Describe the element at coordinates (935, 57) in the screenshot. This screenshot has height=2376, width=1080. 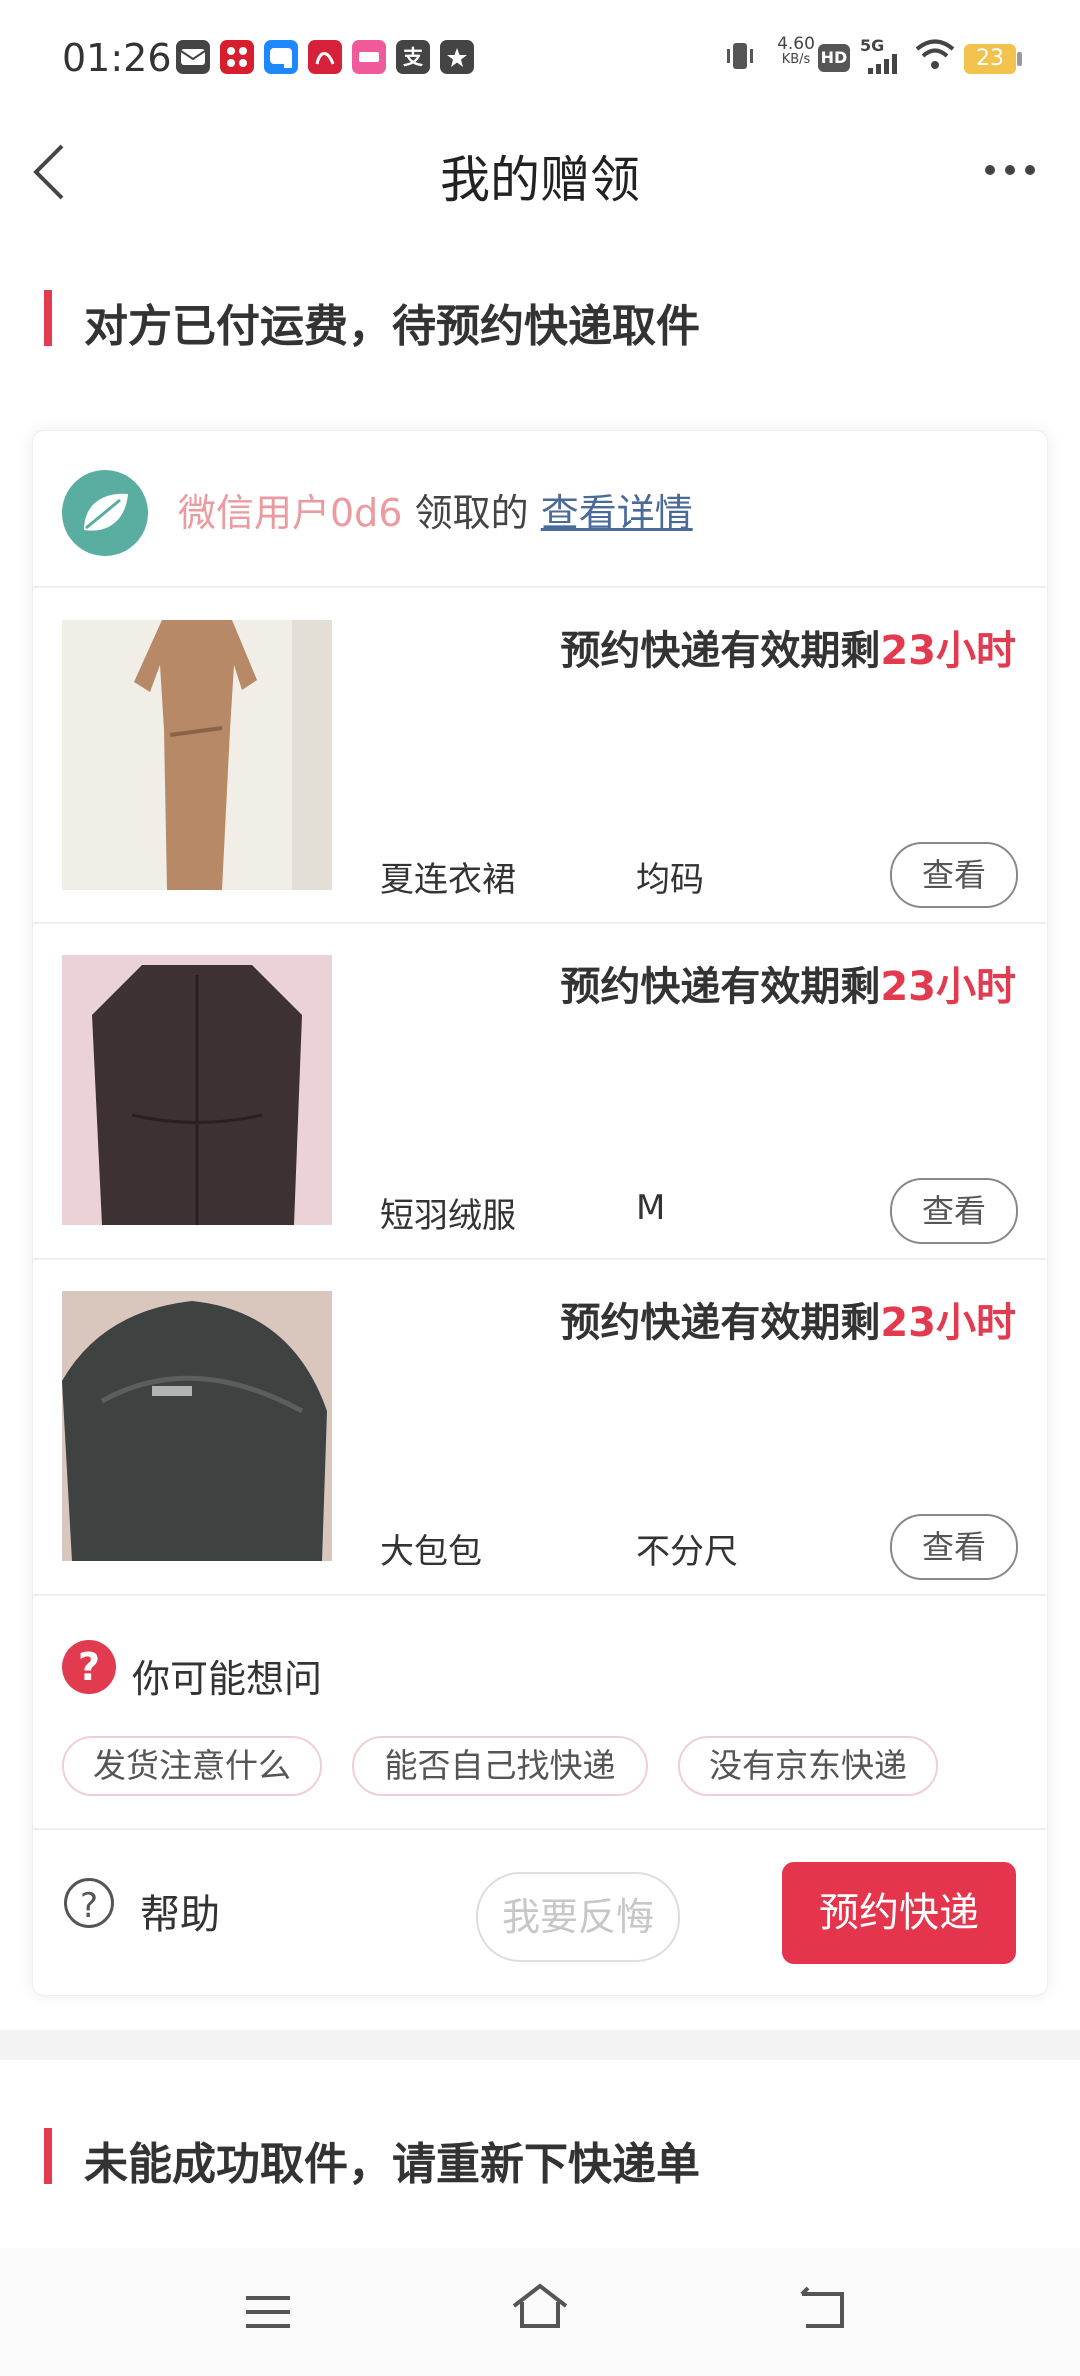
I see `wifi-icon` at that location.